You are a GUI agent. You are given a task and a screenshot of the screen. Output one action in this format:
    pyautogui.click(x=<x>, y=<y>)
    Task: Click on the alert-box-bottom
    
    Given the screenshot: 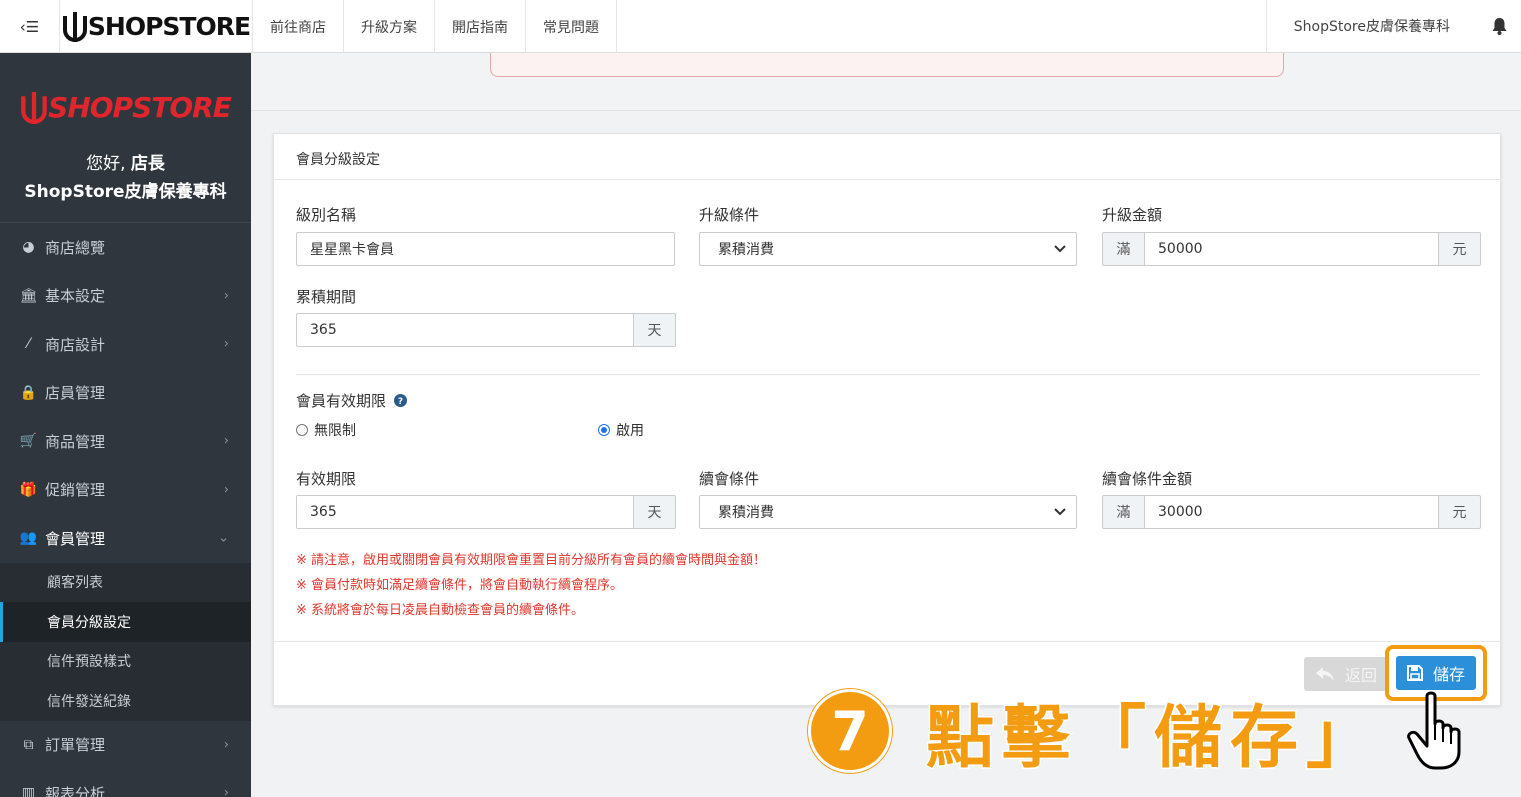 What is the action you would take?
    pyautogui.click(x=887, y=65)
    